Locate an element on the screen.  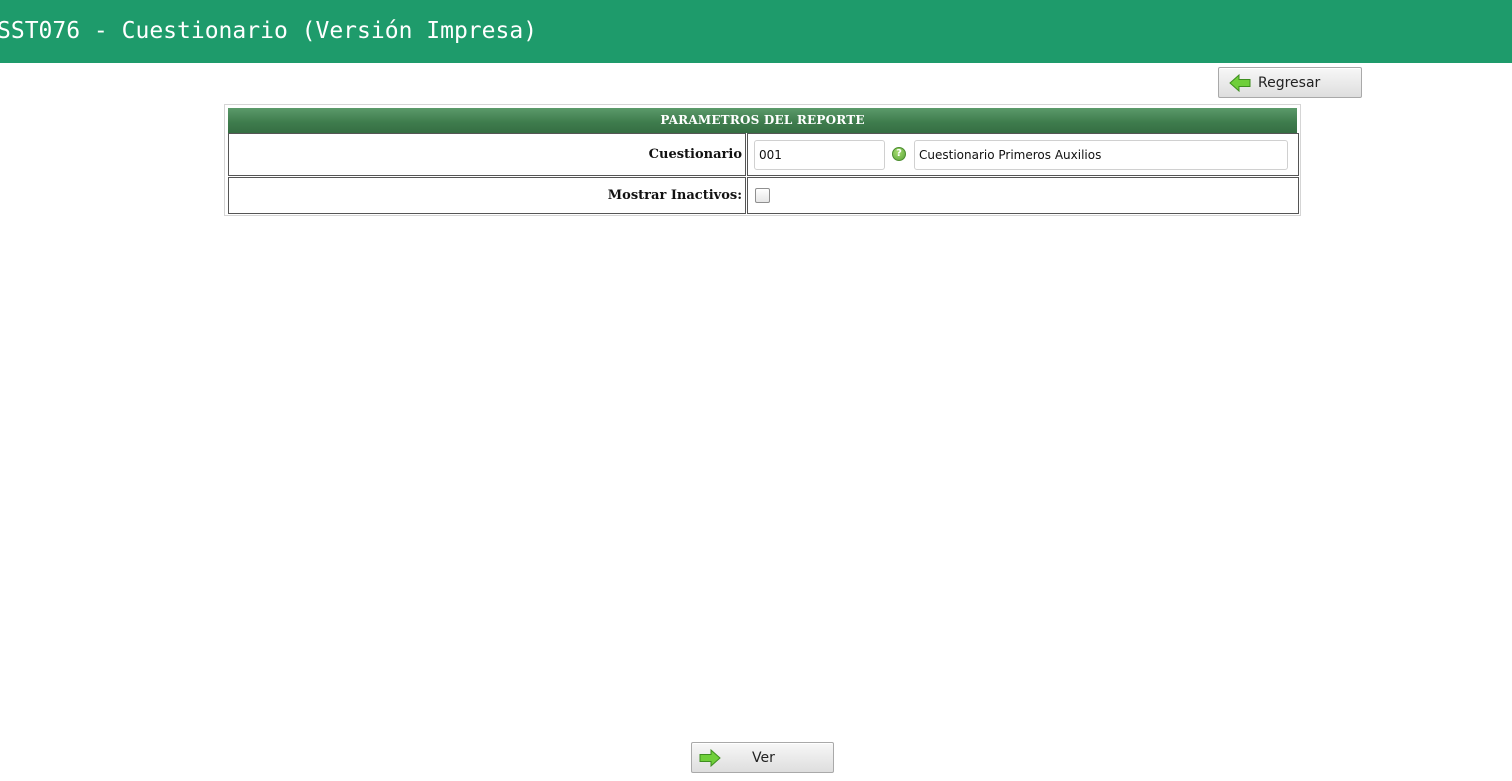
view-button-label: Ver is located at coordinates (763, 757).